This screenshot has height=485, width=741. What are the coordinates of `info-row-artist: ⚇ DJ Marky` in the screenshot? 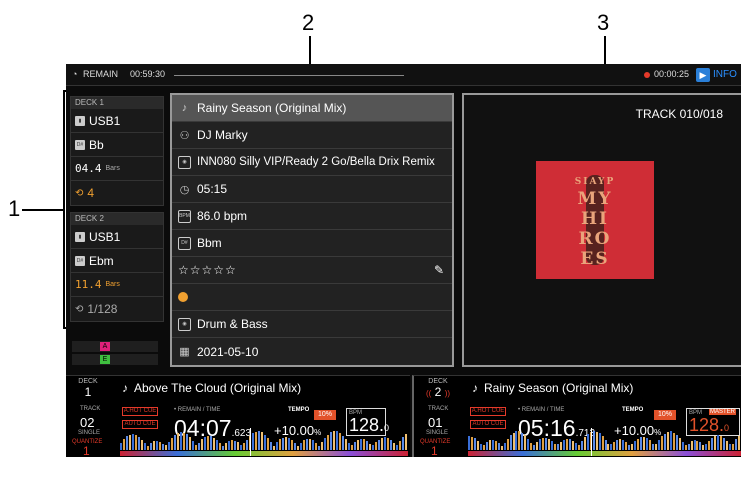 It's located at (312, 135).